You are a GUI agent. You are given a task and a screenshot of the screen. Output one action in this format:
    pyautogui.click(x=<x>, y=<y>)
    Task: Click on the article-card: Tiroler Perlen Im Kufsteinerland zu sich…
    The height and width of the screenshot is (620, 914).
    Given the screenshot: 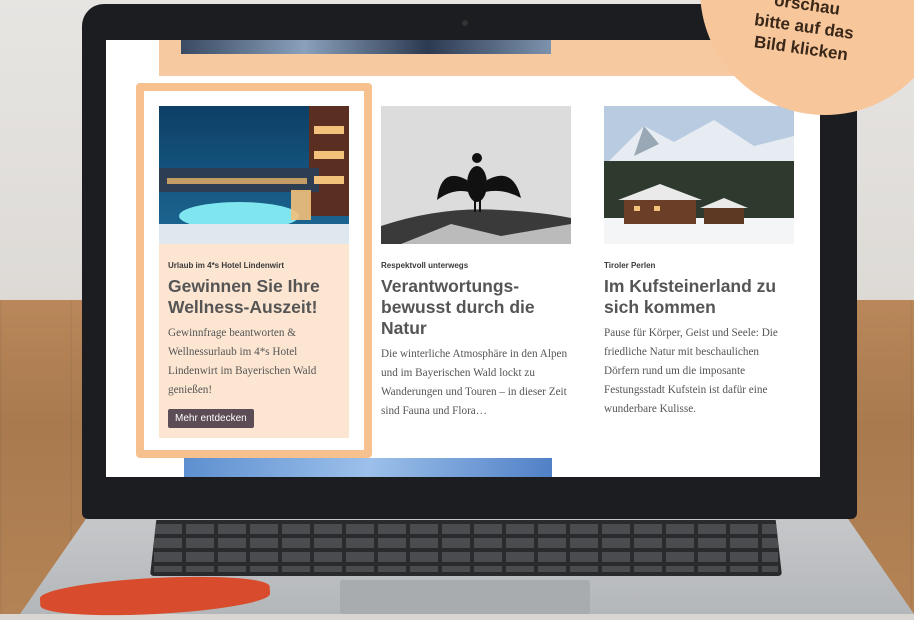 What is the action you would take?
    pyautogui.click(x=699, y=262)
    